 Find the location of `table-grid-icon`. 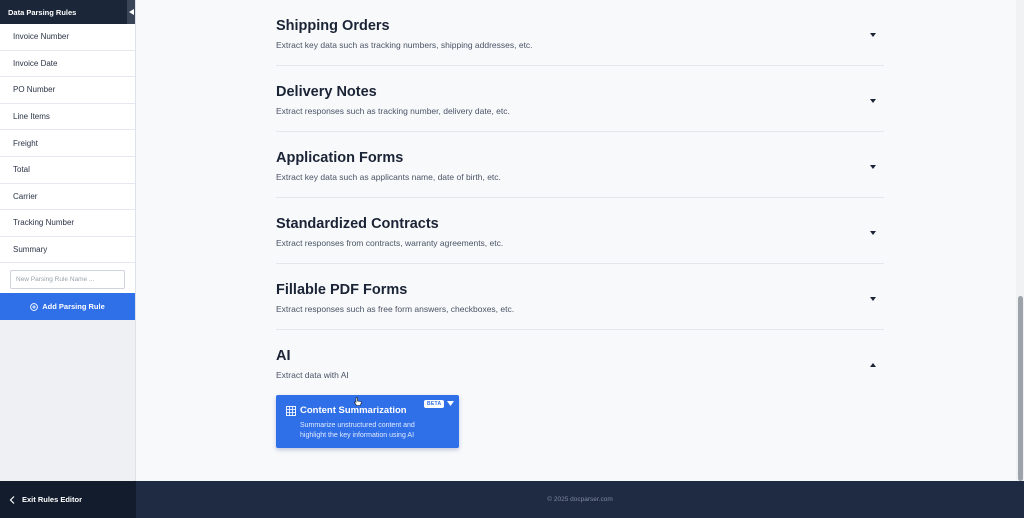

table-grid-icon is located at coordinates (291, 411).